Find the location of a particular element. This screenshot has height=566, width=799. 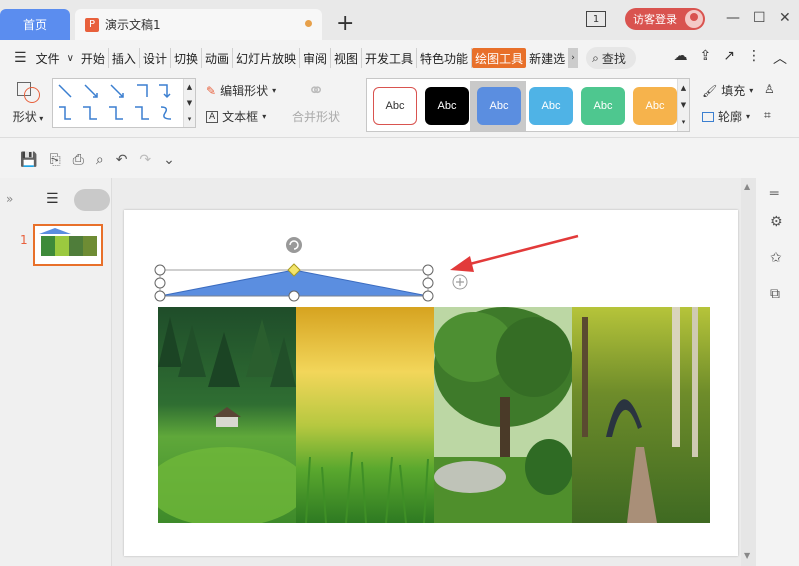

document-title: 演示文稿1 is located at coordinates (133, 25).